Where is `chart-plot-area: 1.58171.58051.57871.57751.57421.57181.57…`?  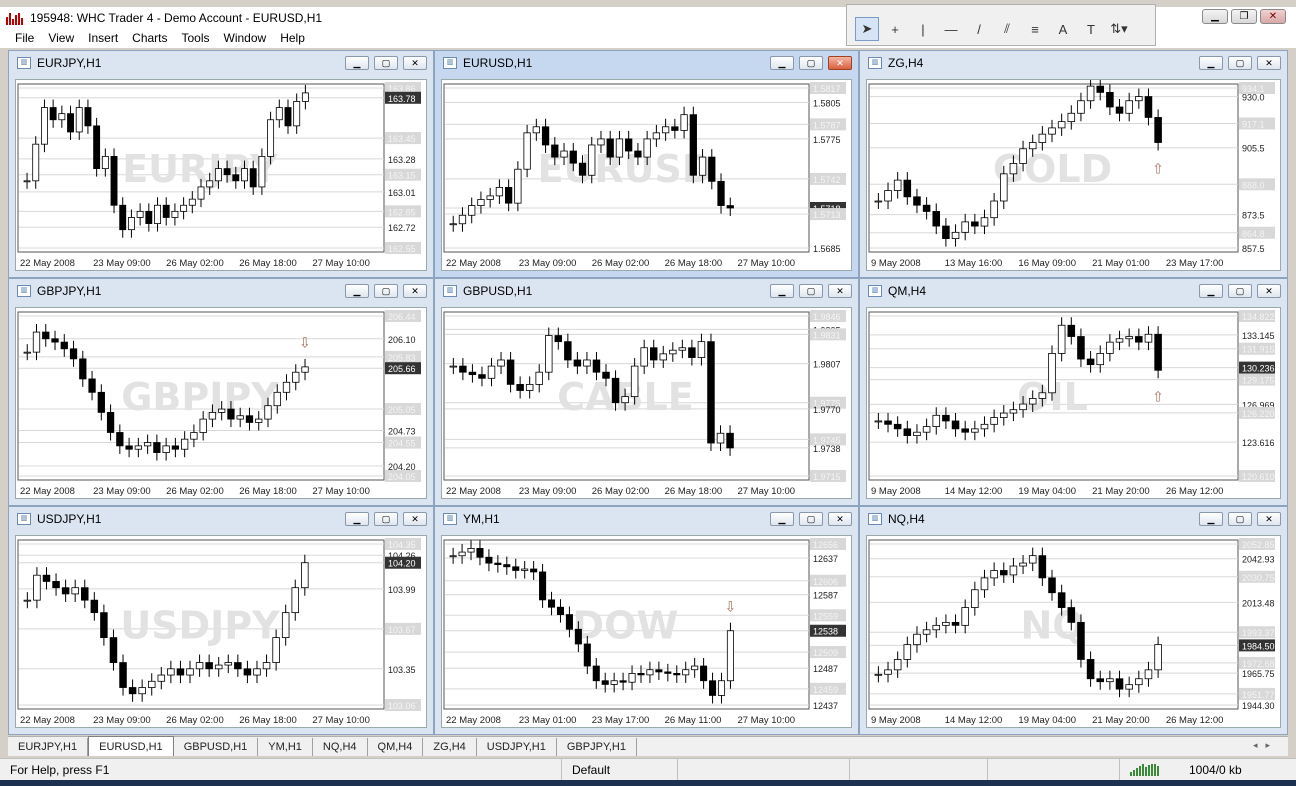 chart-plot-area: 1.58171.58051.57871.57751.57421.57181.57… is located at coordinates (646, 175).